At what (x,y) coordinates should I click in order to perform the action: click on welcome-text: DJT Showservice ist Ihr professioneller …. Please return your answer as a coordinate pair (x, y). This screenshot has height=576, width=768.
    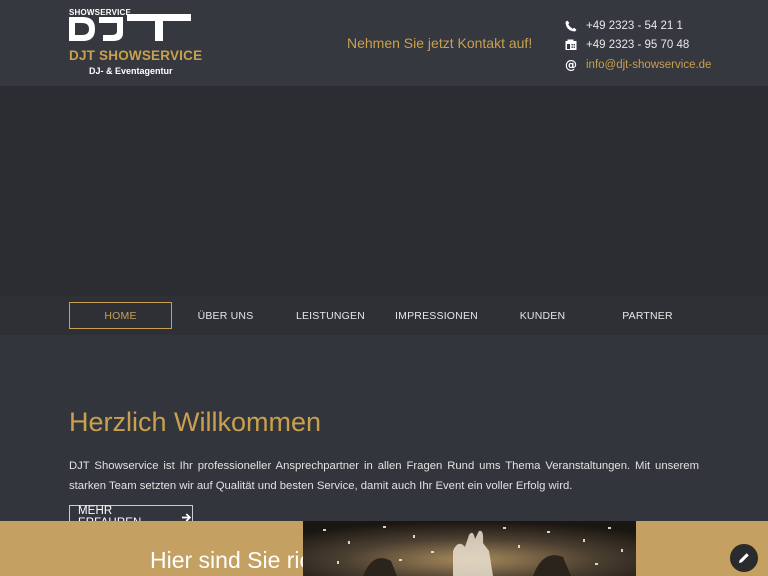
    Looking at the image, I should click on (384, 476).